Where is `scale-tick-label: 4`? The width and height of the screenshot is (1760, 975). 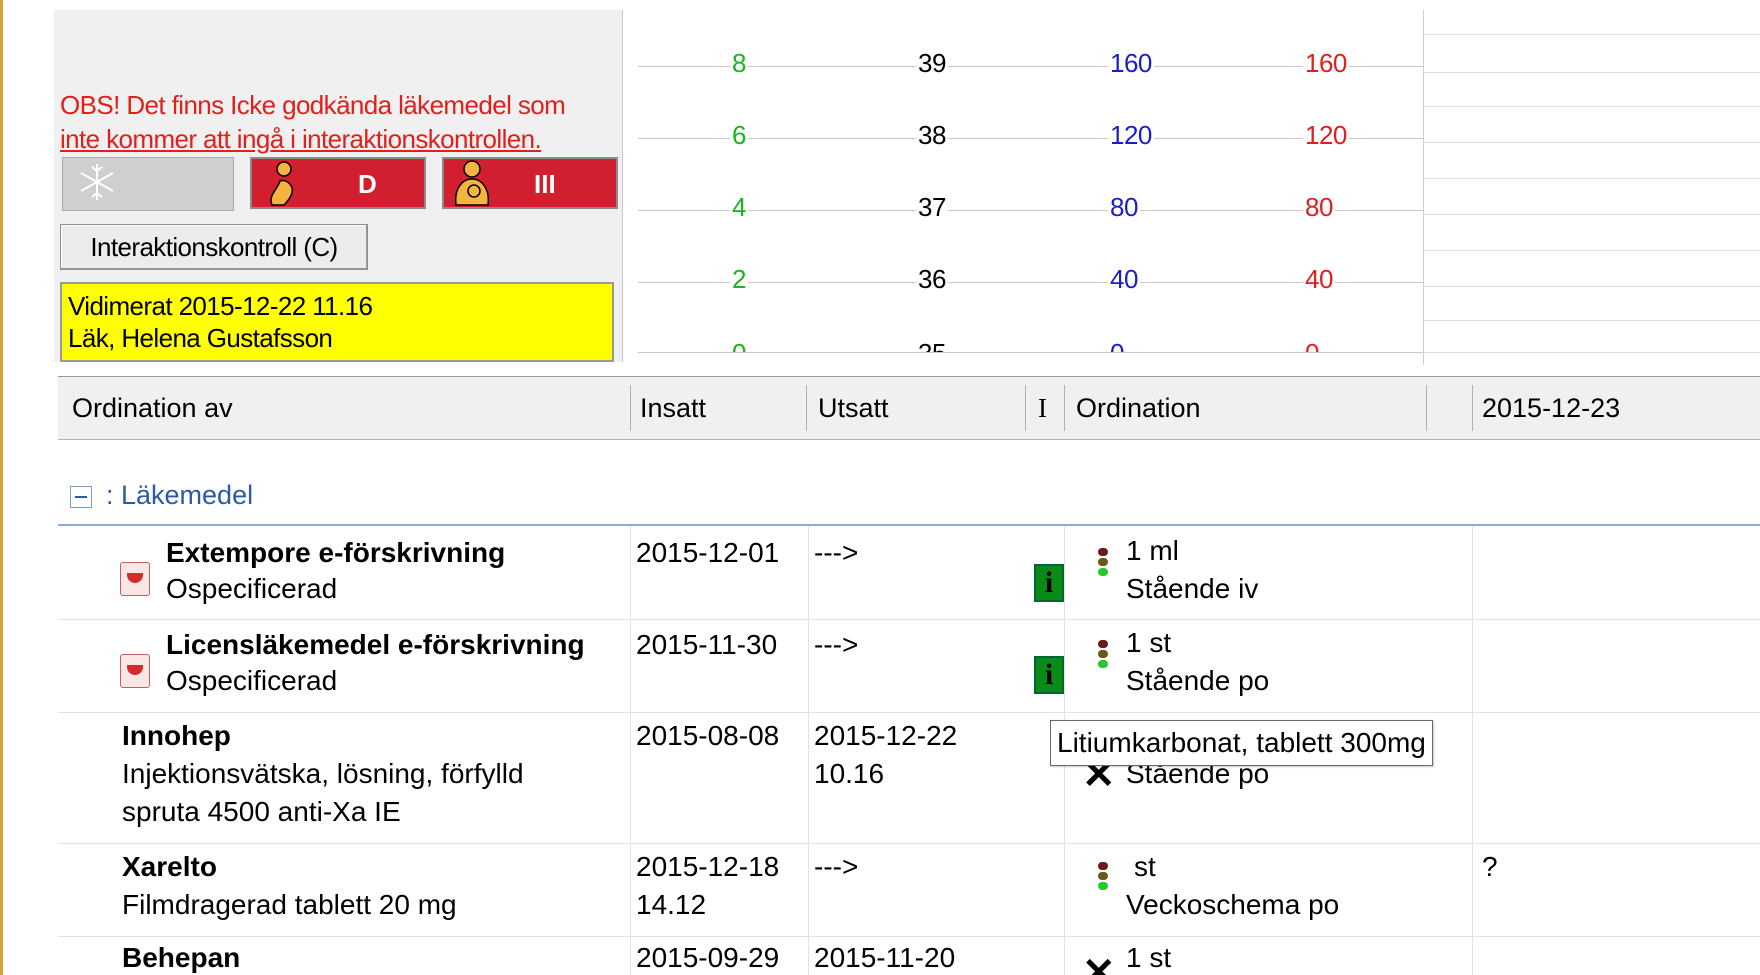
scale-tick-label: 4 is located at coordinates (739, 207).